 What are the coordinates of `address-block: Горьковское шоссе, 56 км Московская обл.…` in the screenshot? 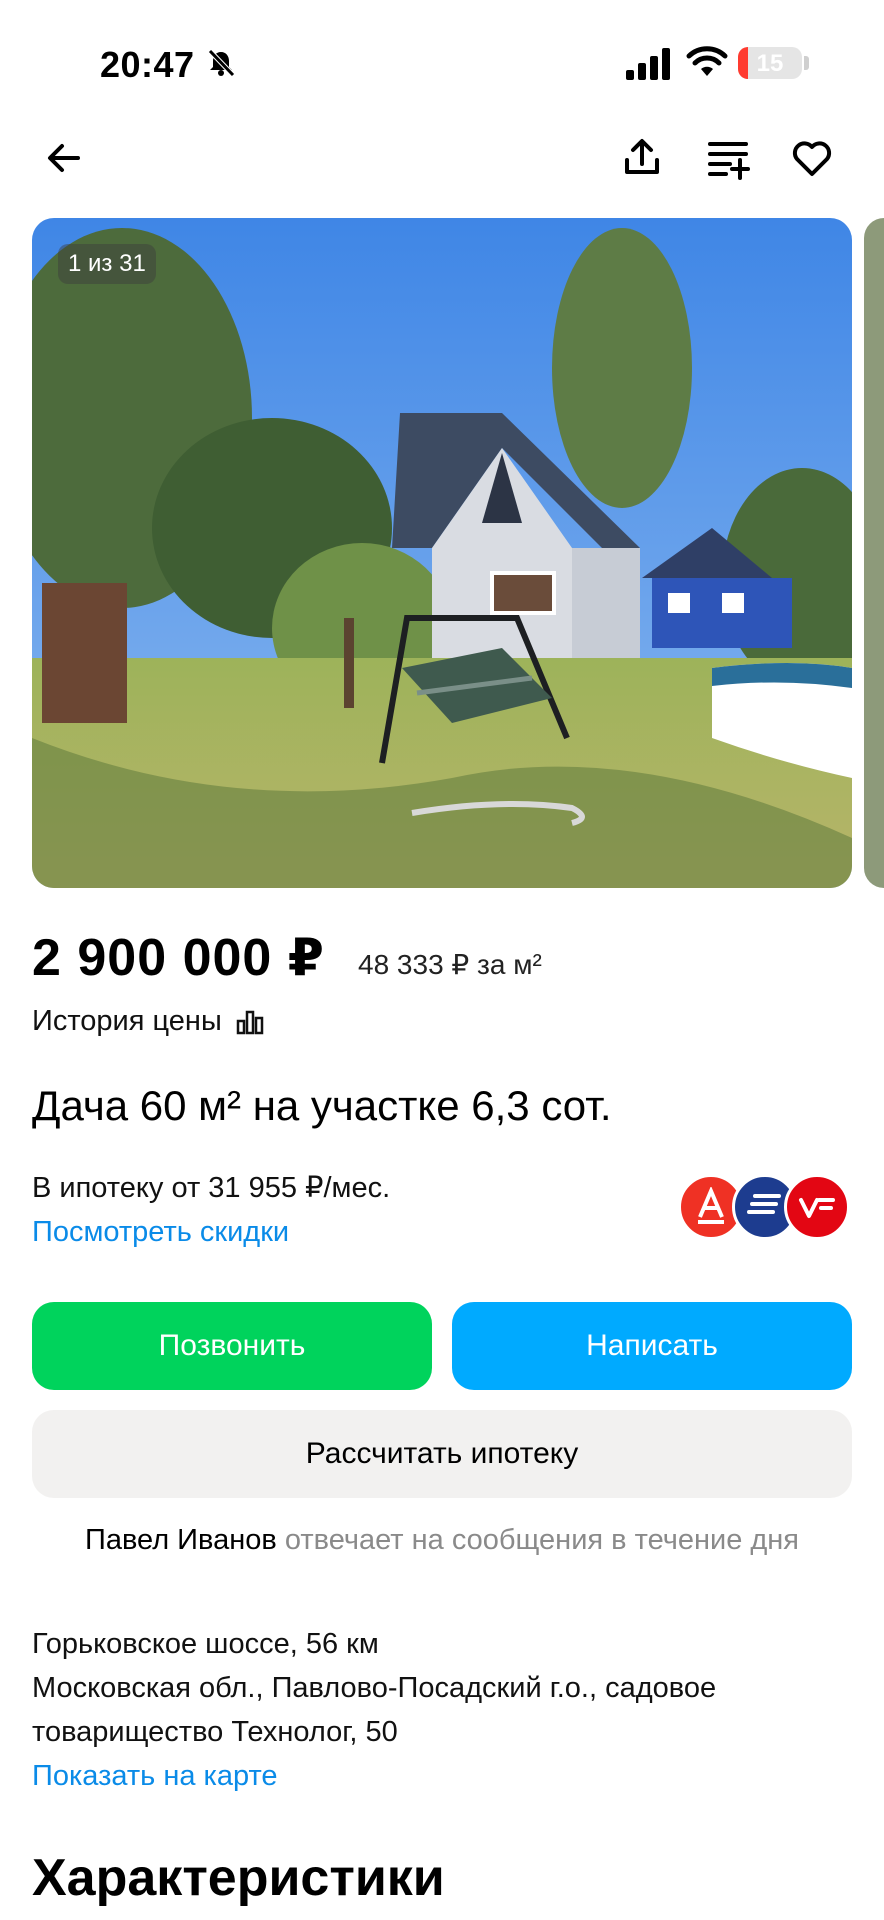 It's located at (442, 1710).